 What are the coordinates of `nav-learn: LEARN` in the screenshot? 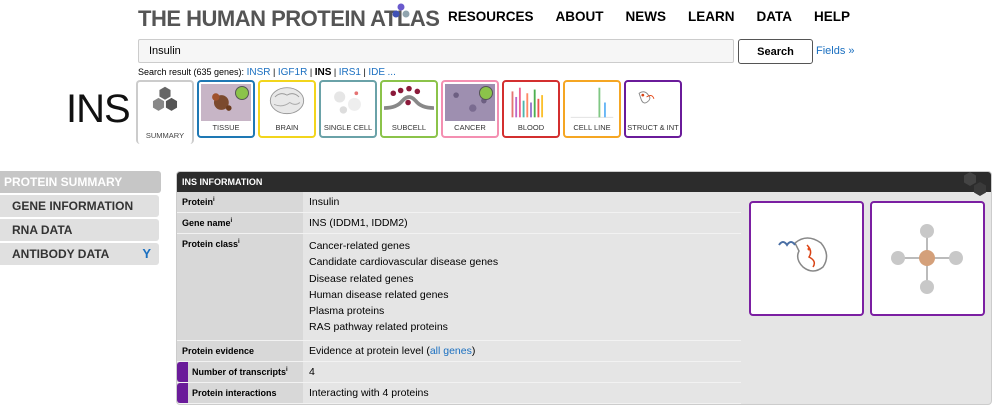 It's located at (711, 16).